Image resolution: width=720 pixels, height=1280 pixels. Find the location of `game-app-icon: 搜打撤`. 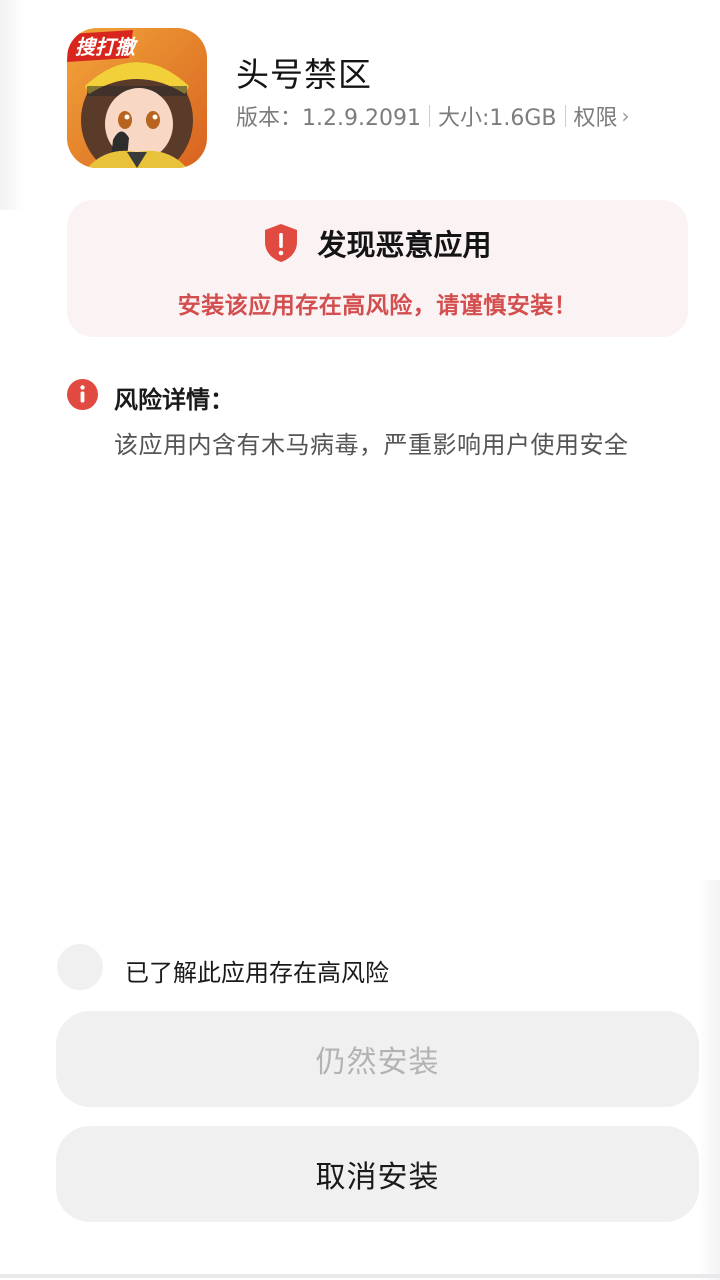

game-app-icon: 搜打撤 is located at coordinates (137, 98).